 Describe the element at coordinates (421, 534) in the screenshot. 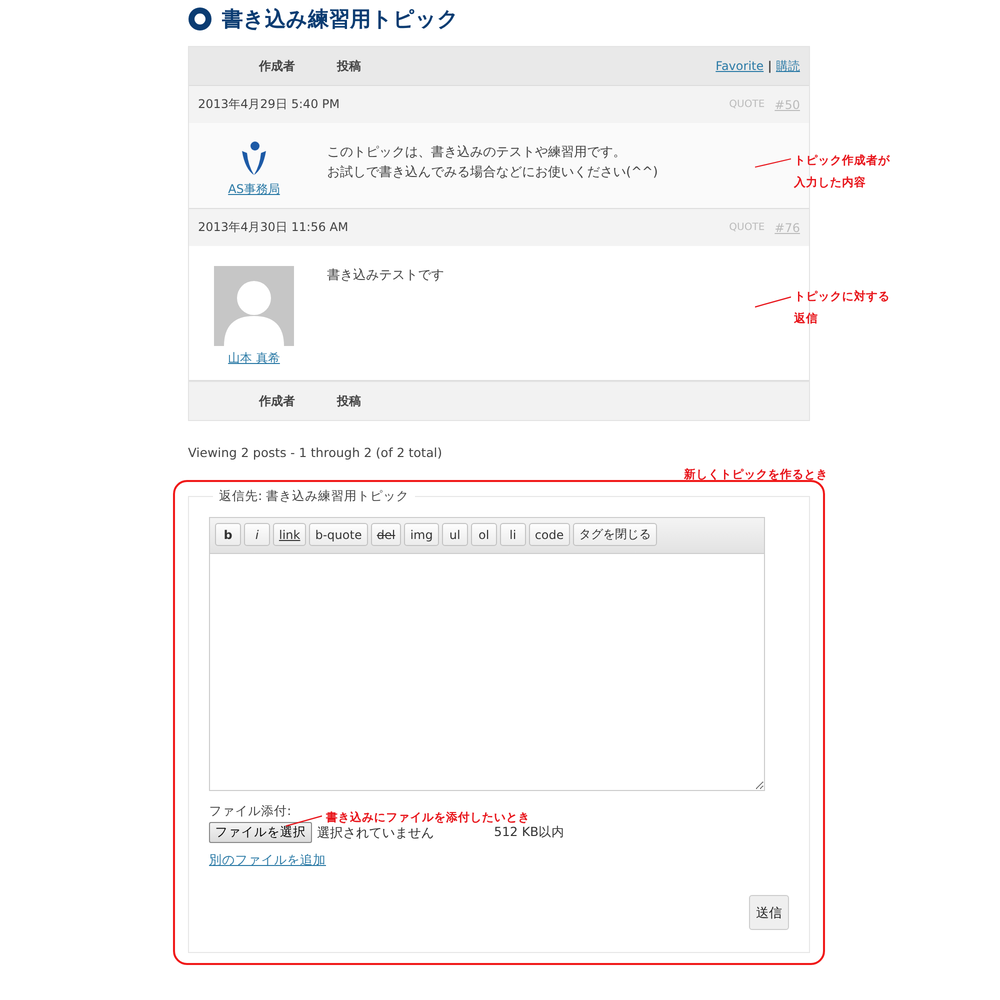

I see `format-button: img` at that location.